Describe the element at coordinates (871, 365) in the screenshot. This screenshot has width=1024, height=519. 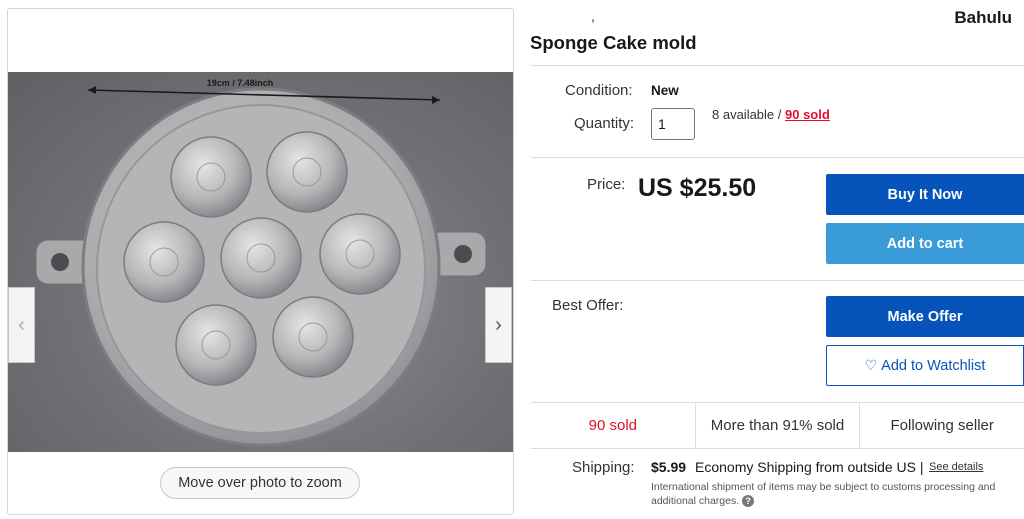
I see `heart-icon: ♡` at that location.